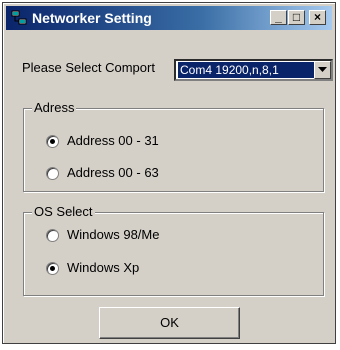 The image size is (340, 350). Describe the element at coordinates (19, 17) in the screenshot. I see `network-app-icon` at that location.